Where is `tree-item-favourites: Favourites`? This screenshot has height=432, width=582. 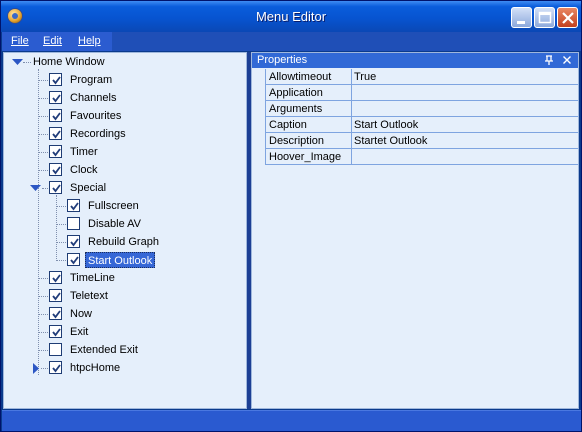
tree-item-favourites: Favourites is located at coordinates (124, 116).